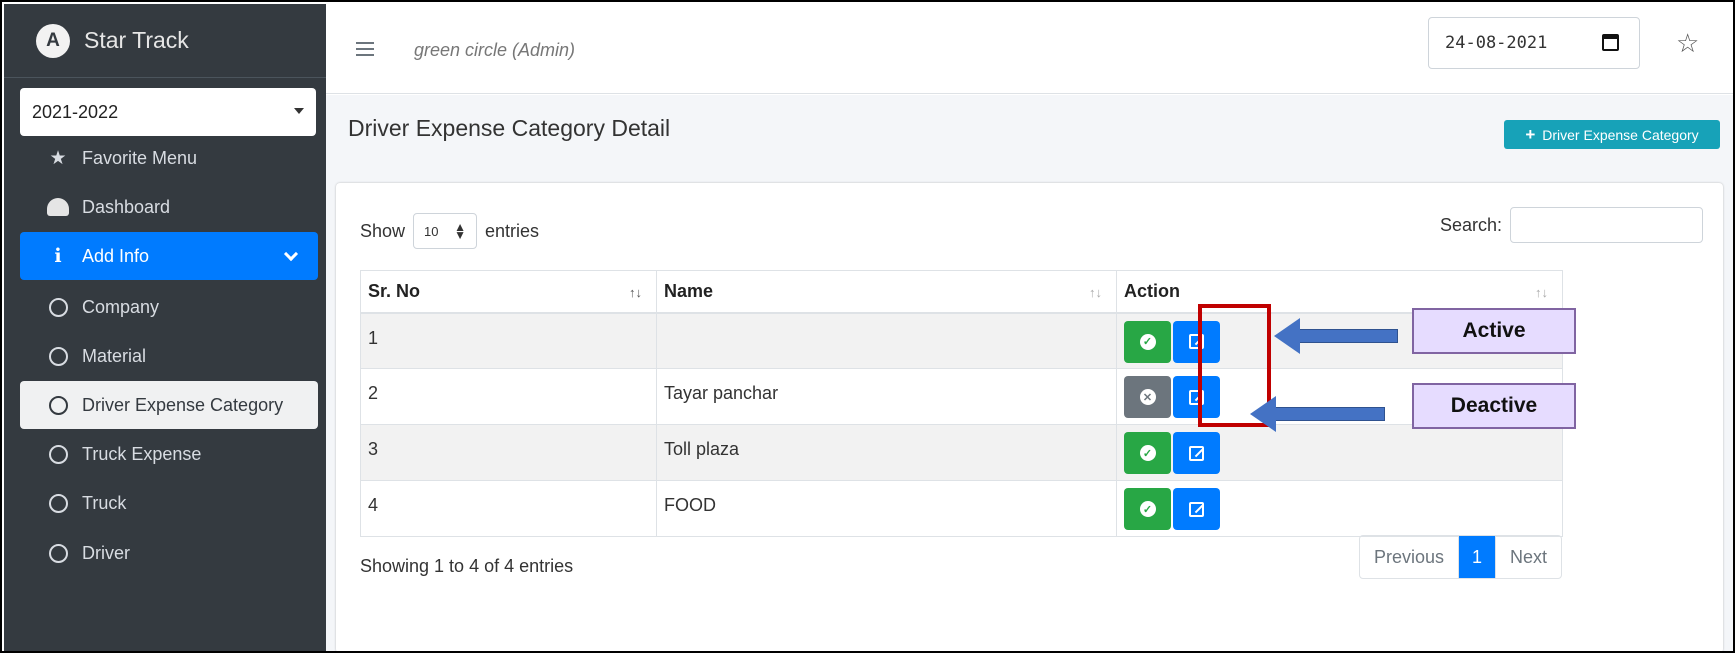 This screenshot has height=653, width=1735. I want to click on annotation-deactive: Deactive, so click(1494, 406).